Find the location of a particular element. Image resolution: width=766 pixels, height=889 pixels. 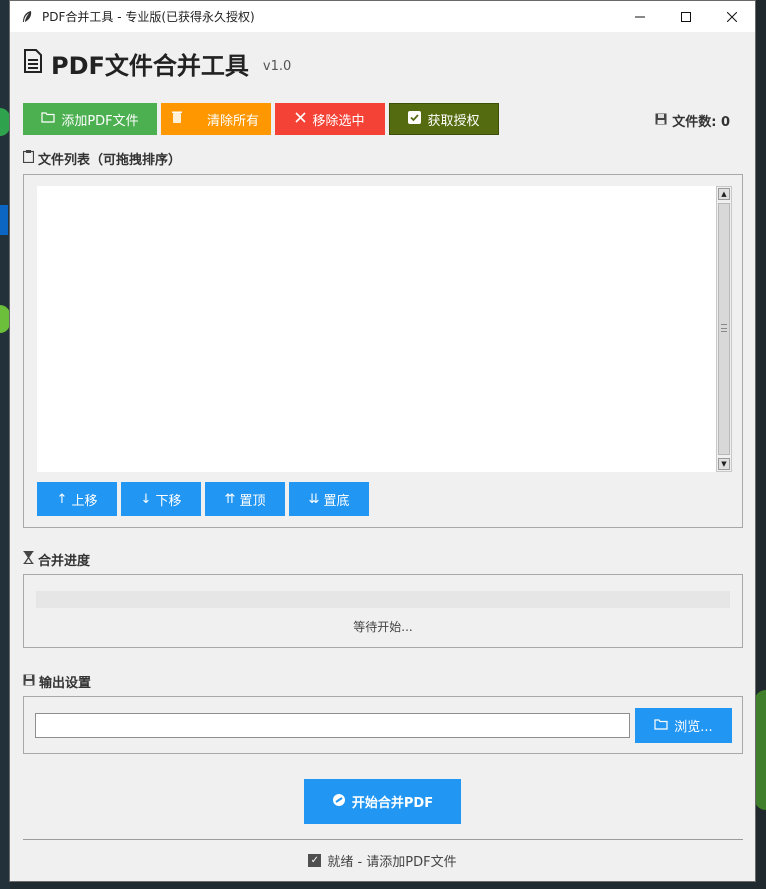

file-list-scrollbar: ▲ ▼ is located at coordinates (724, 329).